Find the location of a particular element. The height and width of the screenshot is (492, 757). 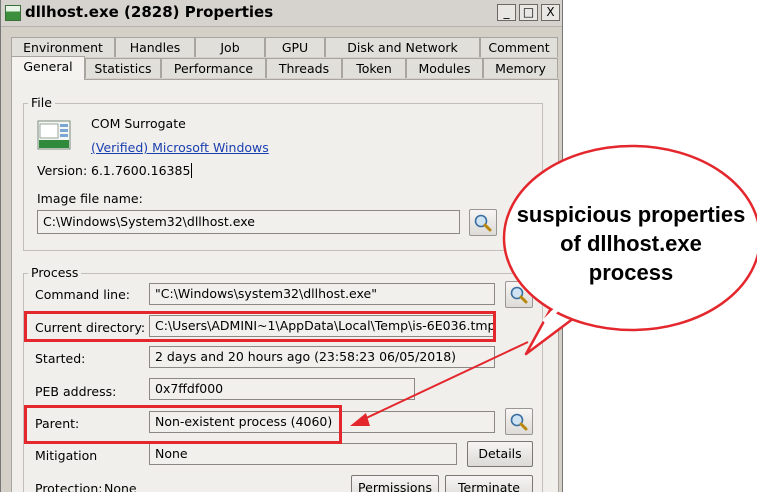

callout-line-2: of dllhost.exe is located at coordinates (631, 243).